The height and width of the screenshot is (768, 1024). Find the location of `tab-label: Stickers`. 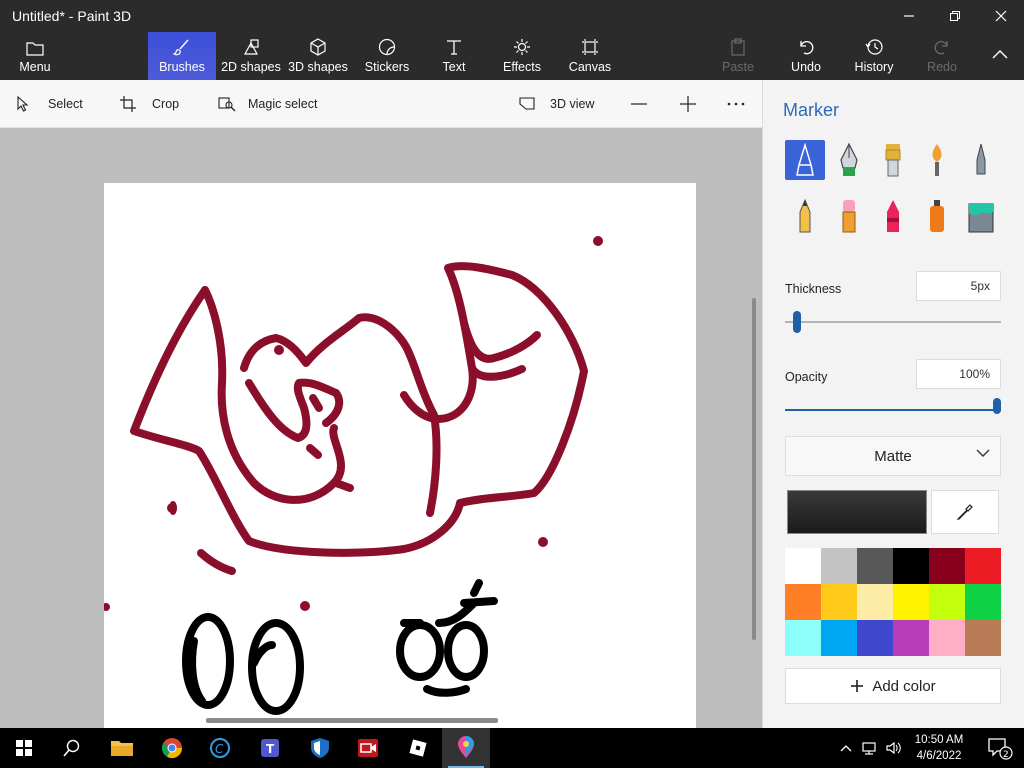

tab-label: Stickers is located at coordinates (387, 67).